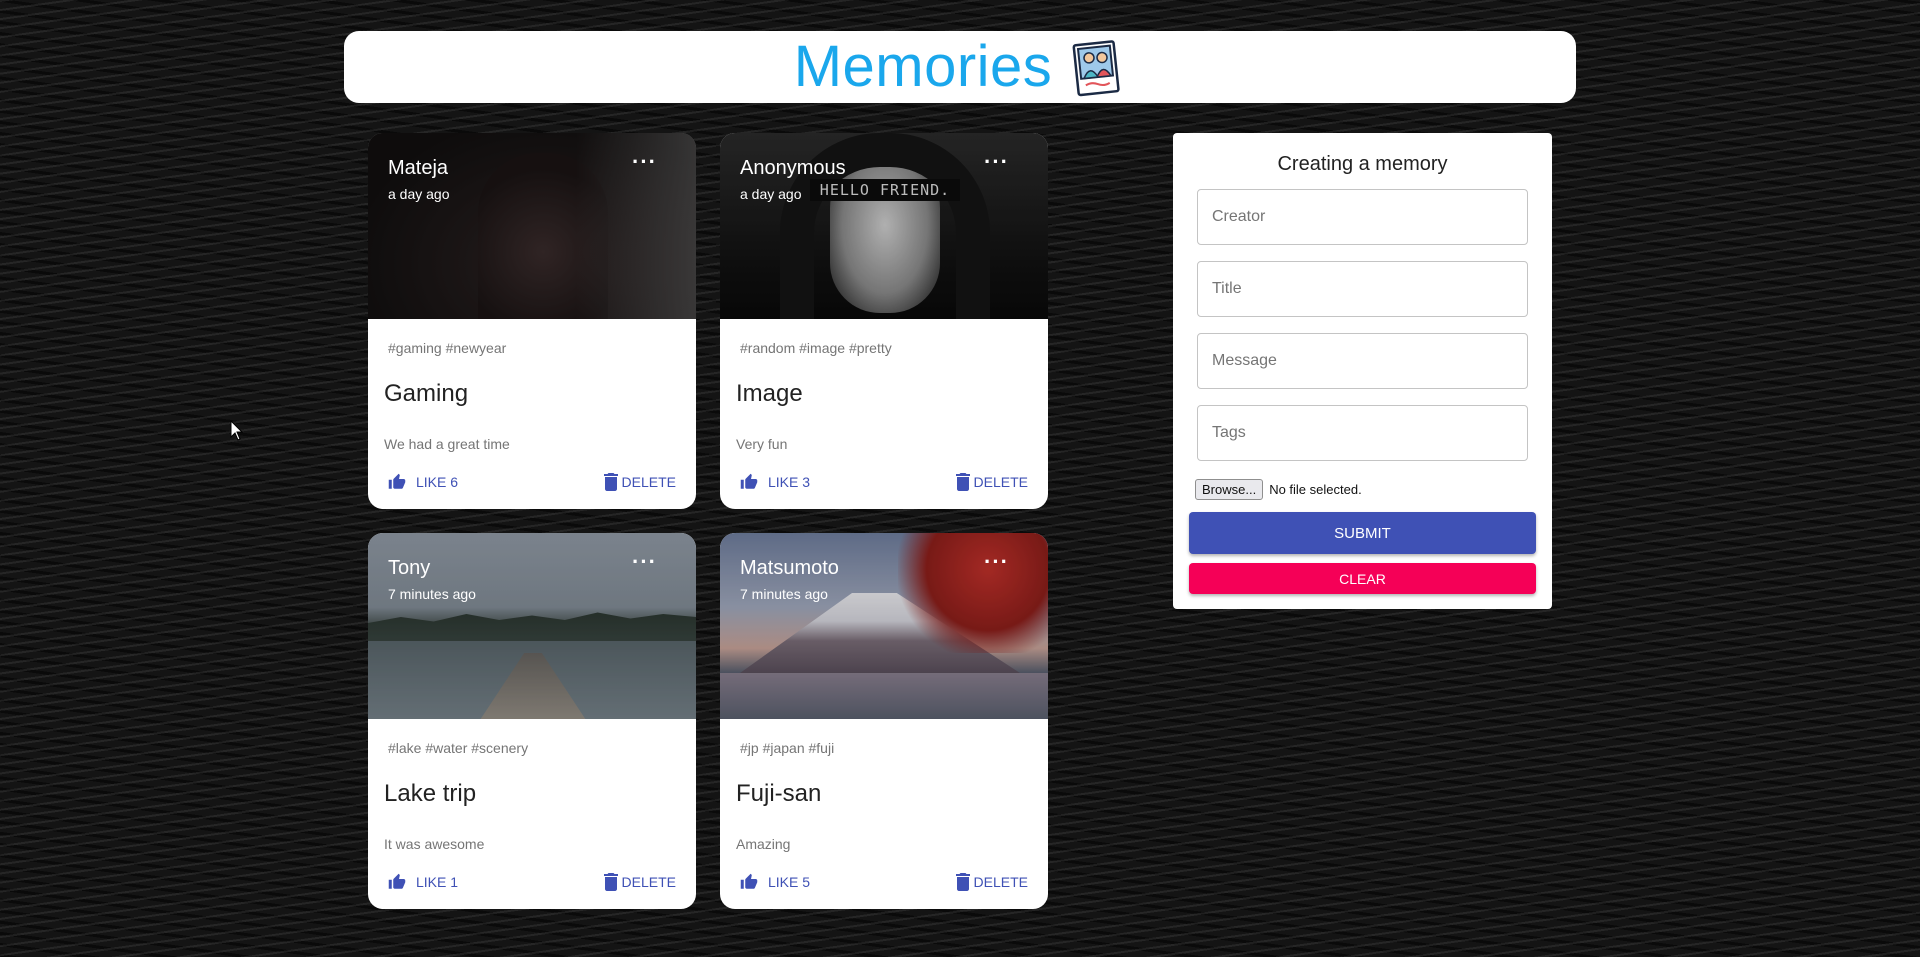 The image size is (1920, 957). What do you see at coordinates (237, 430) in the screenshot?
I see `mouse-cursor-icon` at bounding box center [237, 430].